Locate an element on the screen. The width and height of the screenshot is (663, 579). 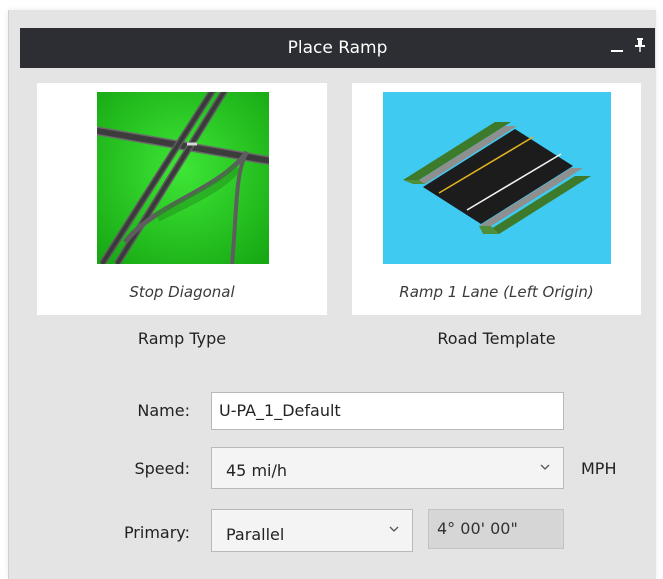
speed-label: Speed: is located at coordinates (162, 468).